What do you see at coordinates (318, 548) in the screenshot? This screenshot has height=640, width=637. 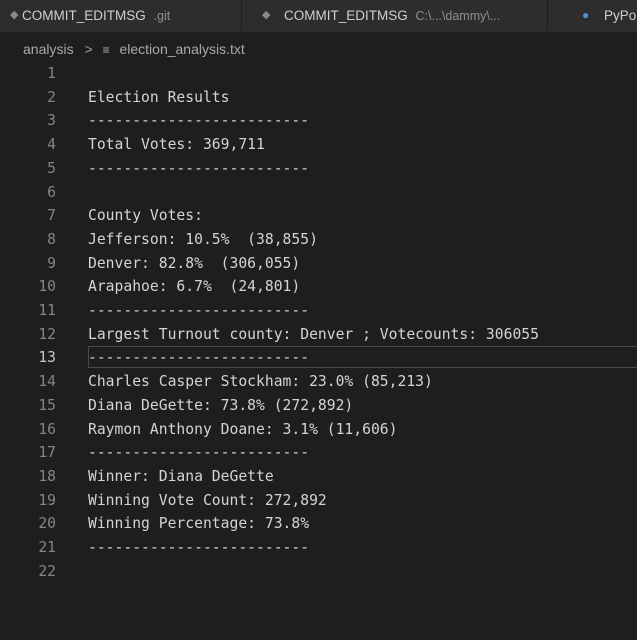 I see `editor-line: 21 -------------------------` at bounding box center [318, 548].